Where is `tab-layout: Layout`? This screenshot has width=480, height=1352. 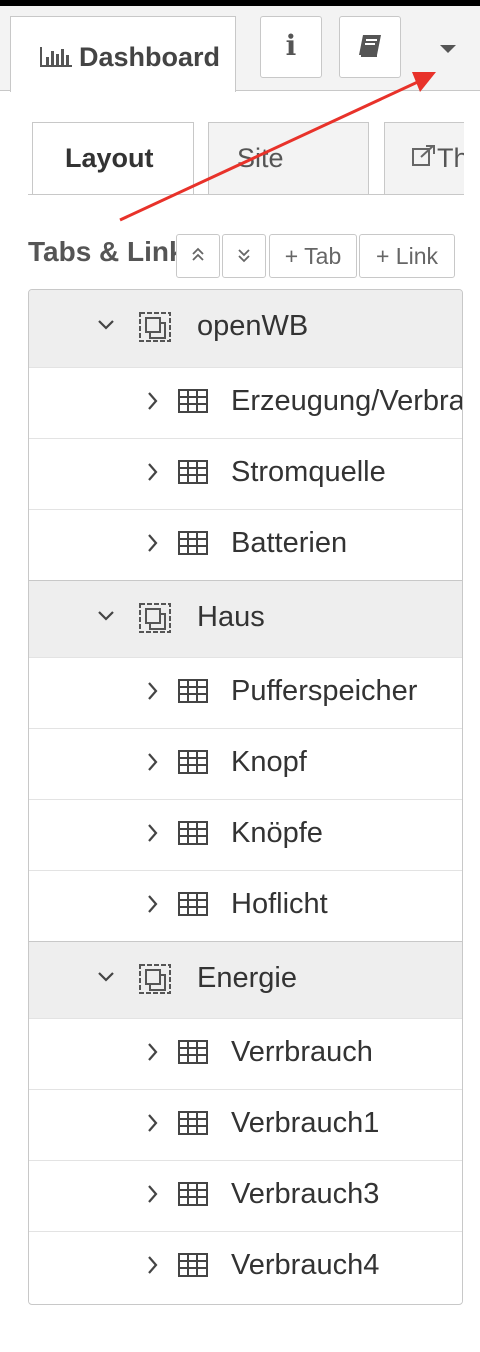
tab-layout: Layout is located at coordinates (113, 158).